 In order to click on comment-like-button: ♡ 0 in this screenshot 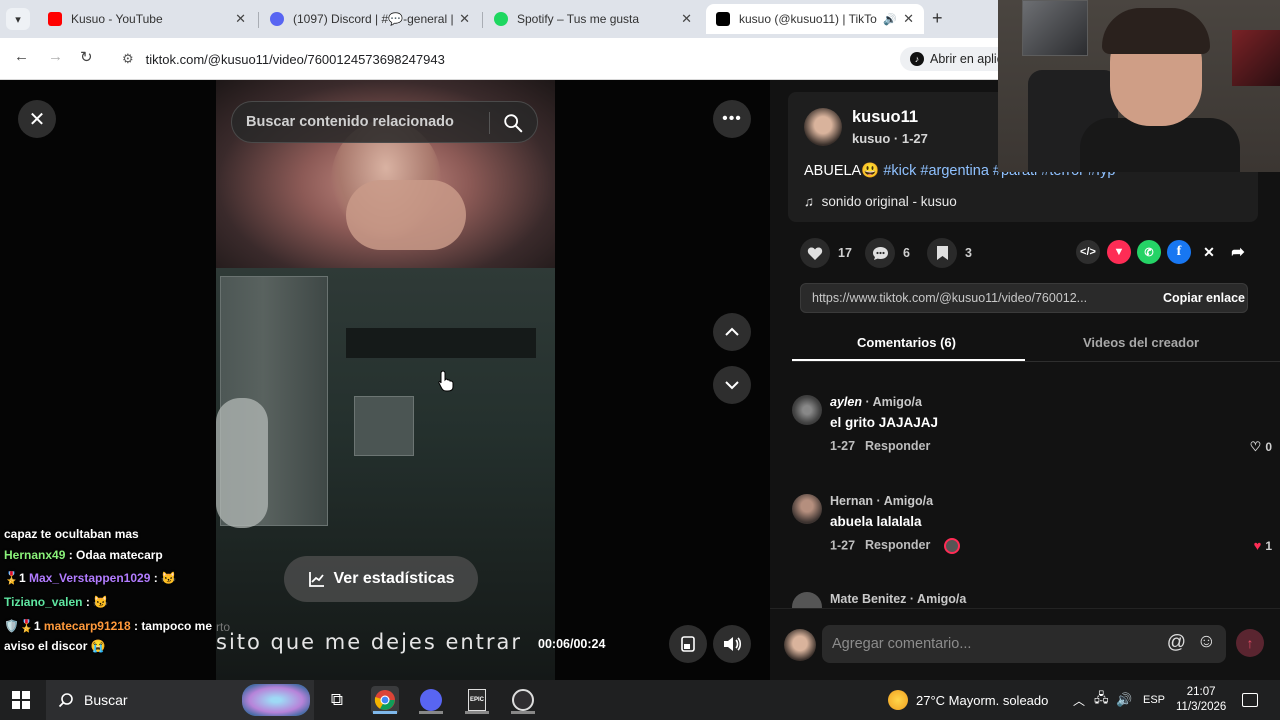, I will do `click(1261, 447)`.